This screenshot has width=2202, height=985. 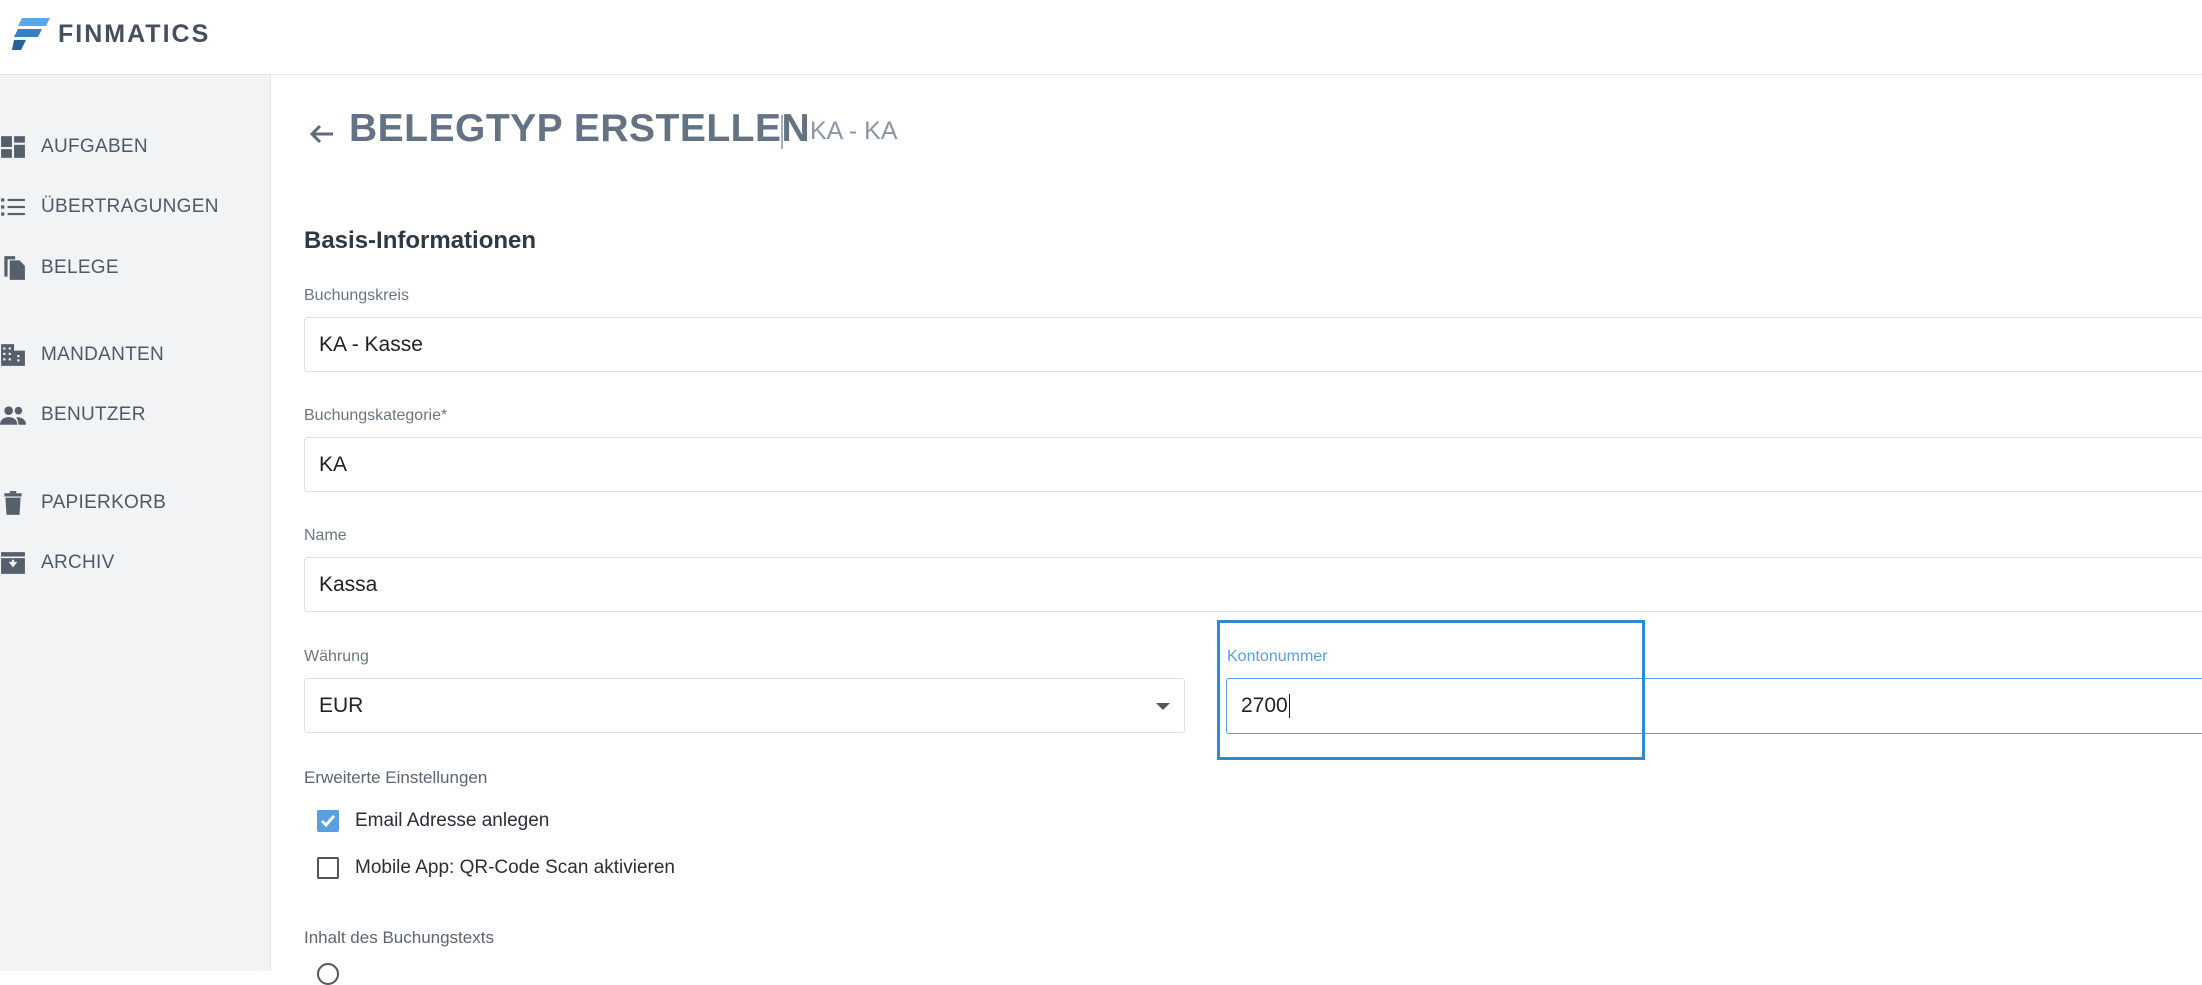 What do you see at coordinates (80, 267) in the screenshot?
I see `sidebar-item-label: BELEGE` at bounding box center [80, 267].